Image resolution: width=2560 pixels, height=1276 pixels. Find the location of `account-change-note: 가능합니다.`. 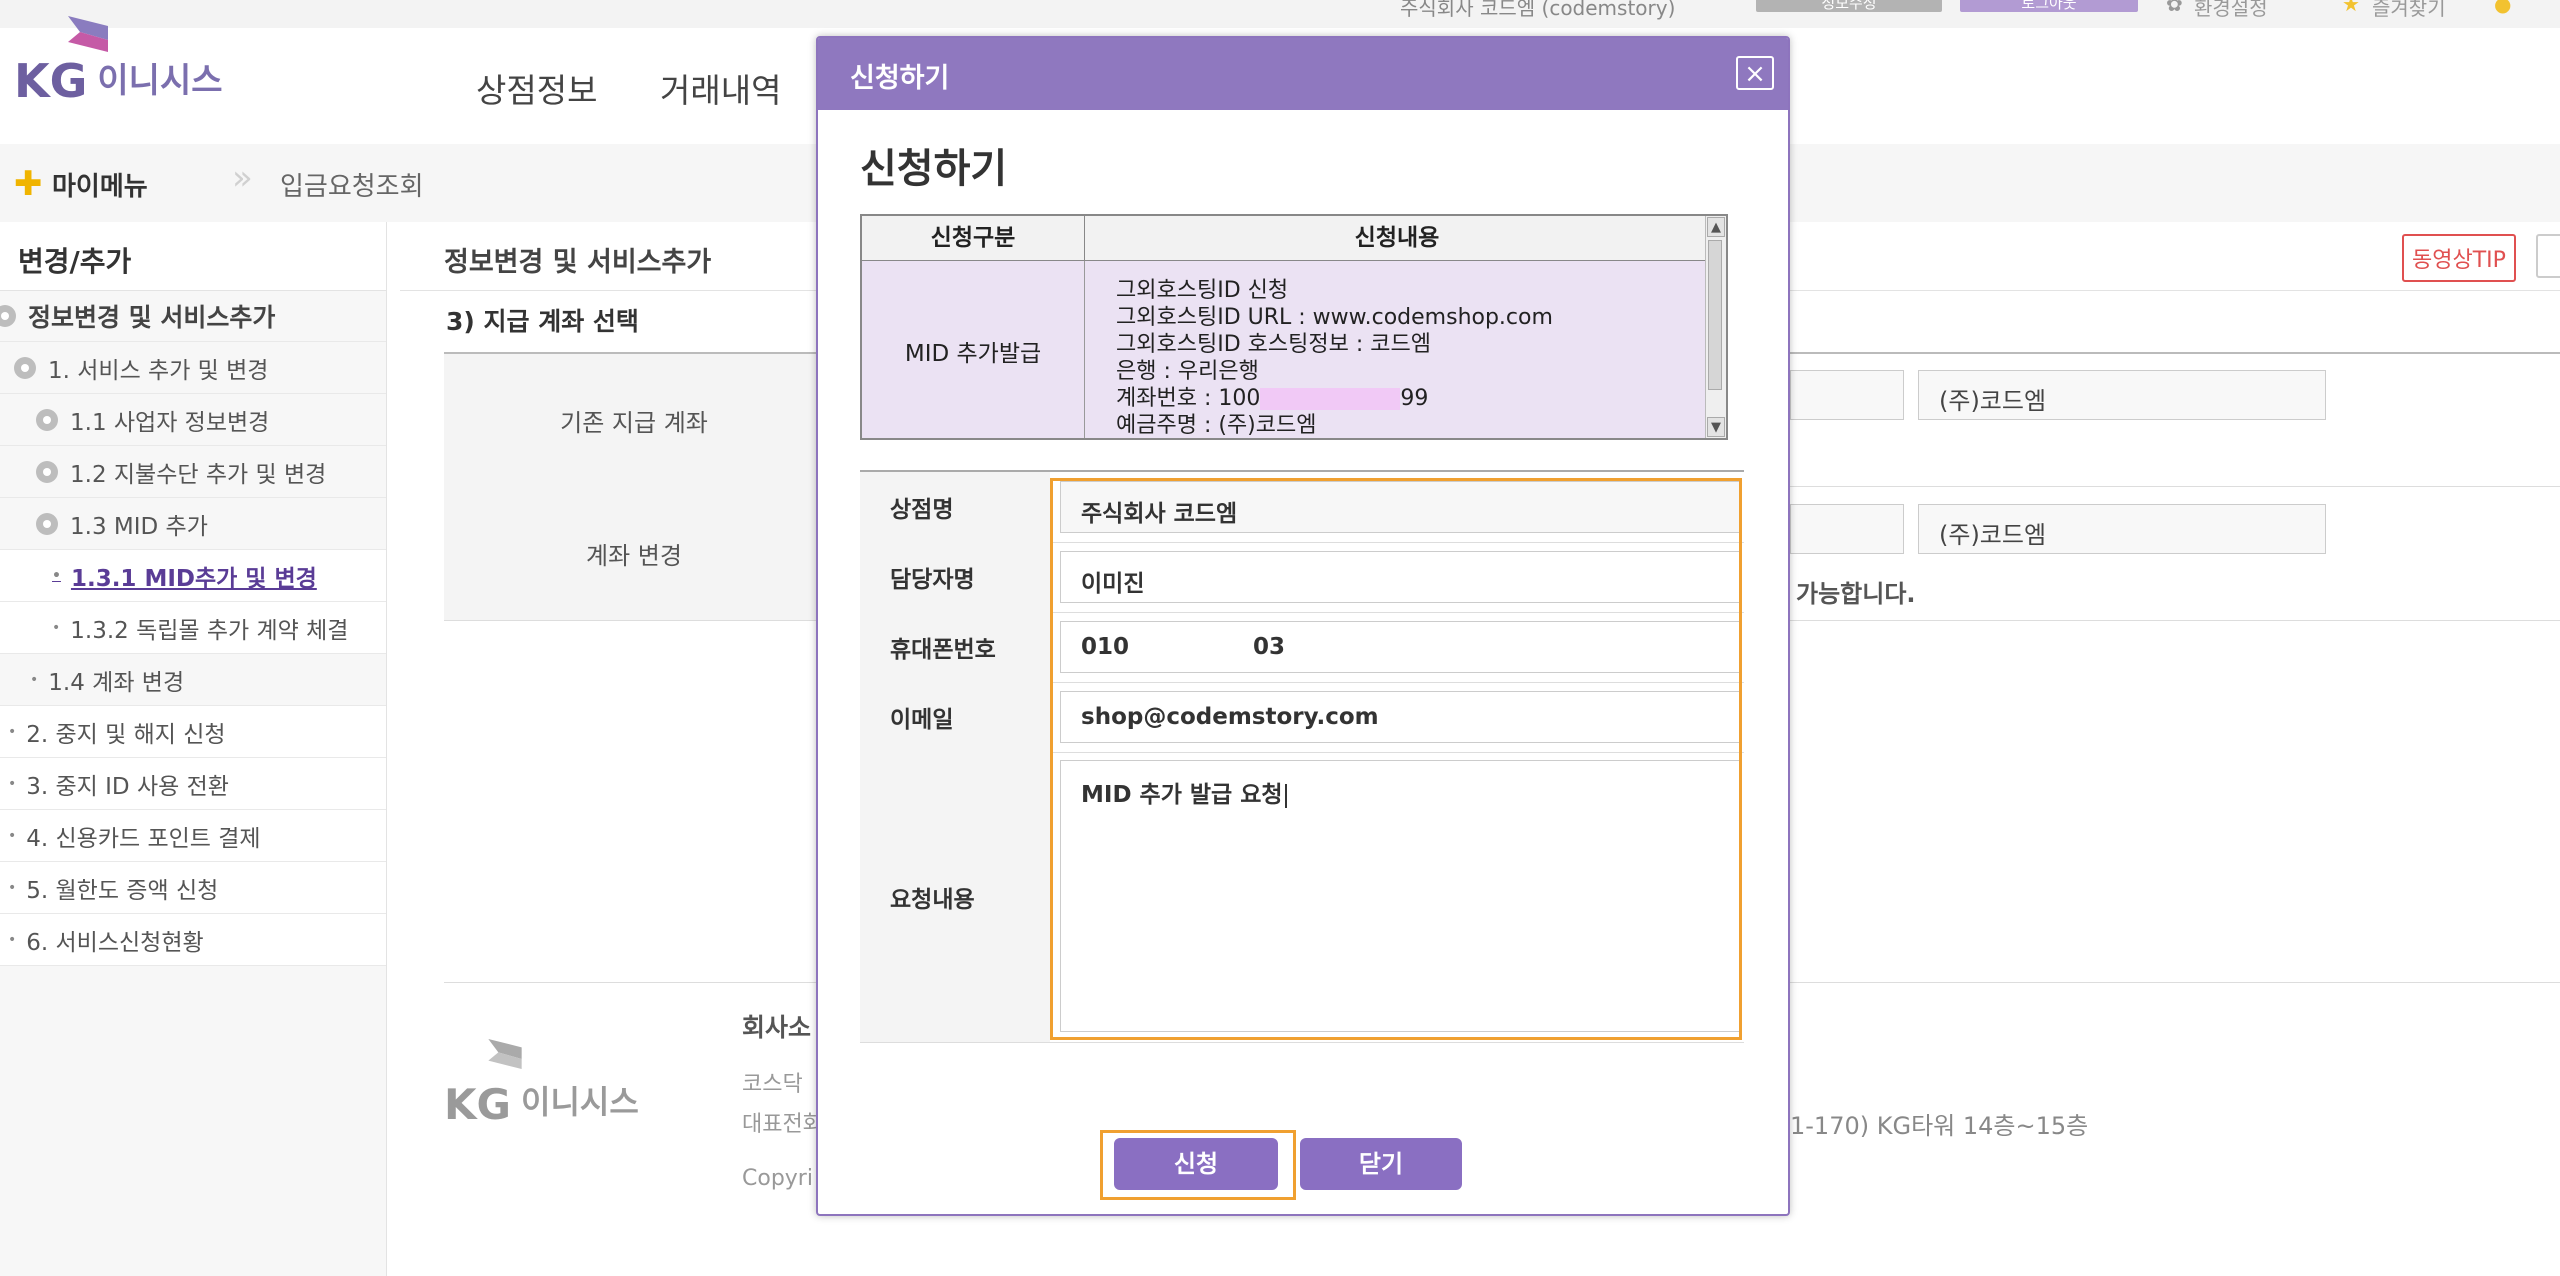

account-change-note: 가능합니다. is located at coordinates (1856, 594).